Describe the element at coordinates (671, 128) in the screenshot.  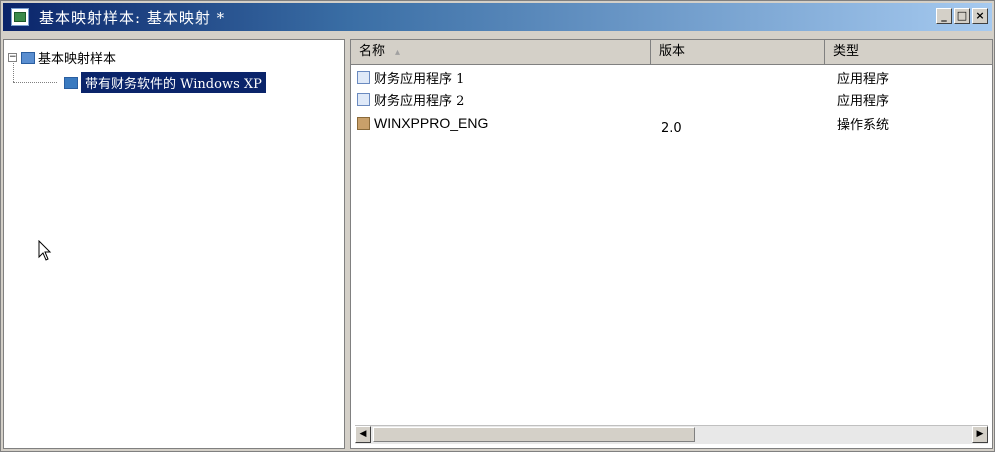
I see `row-version: 2.0` at that location.